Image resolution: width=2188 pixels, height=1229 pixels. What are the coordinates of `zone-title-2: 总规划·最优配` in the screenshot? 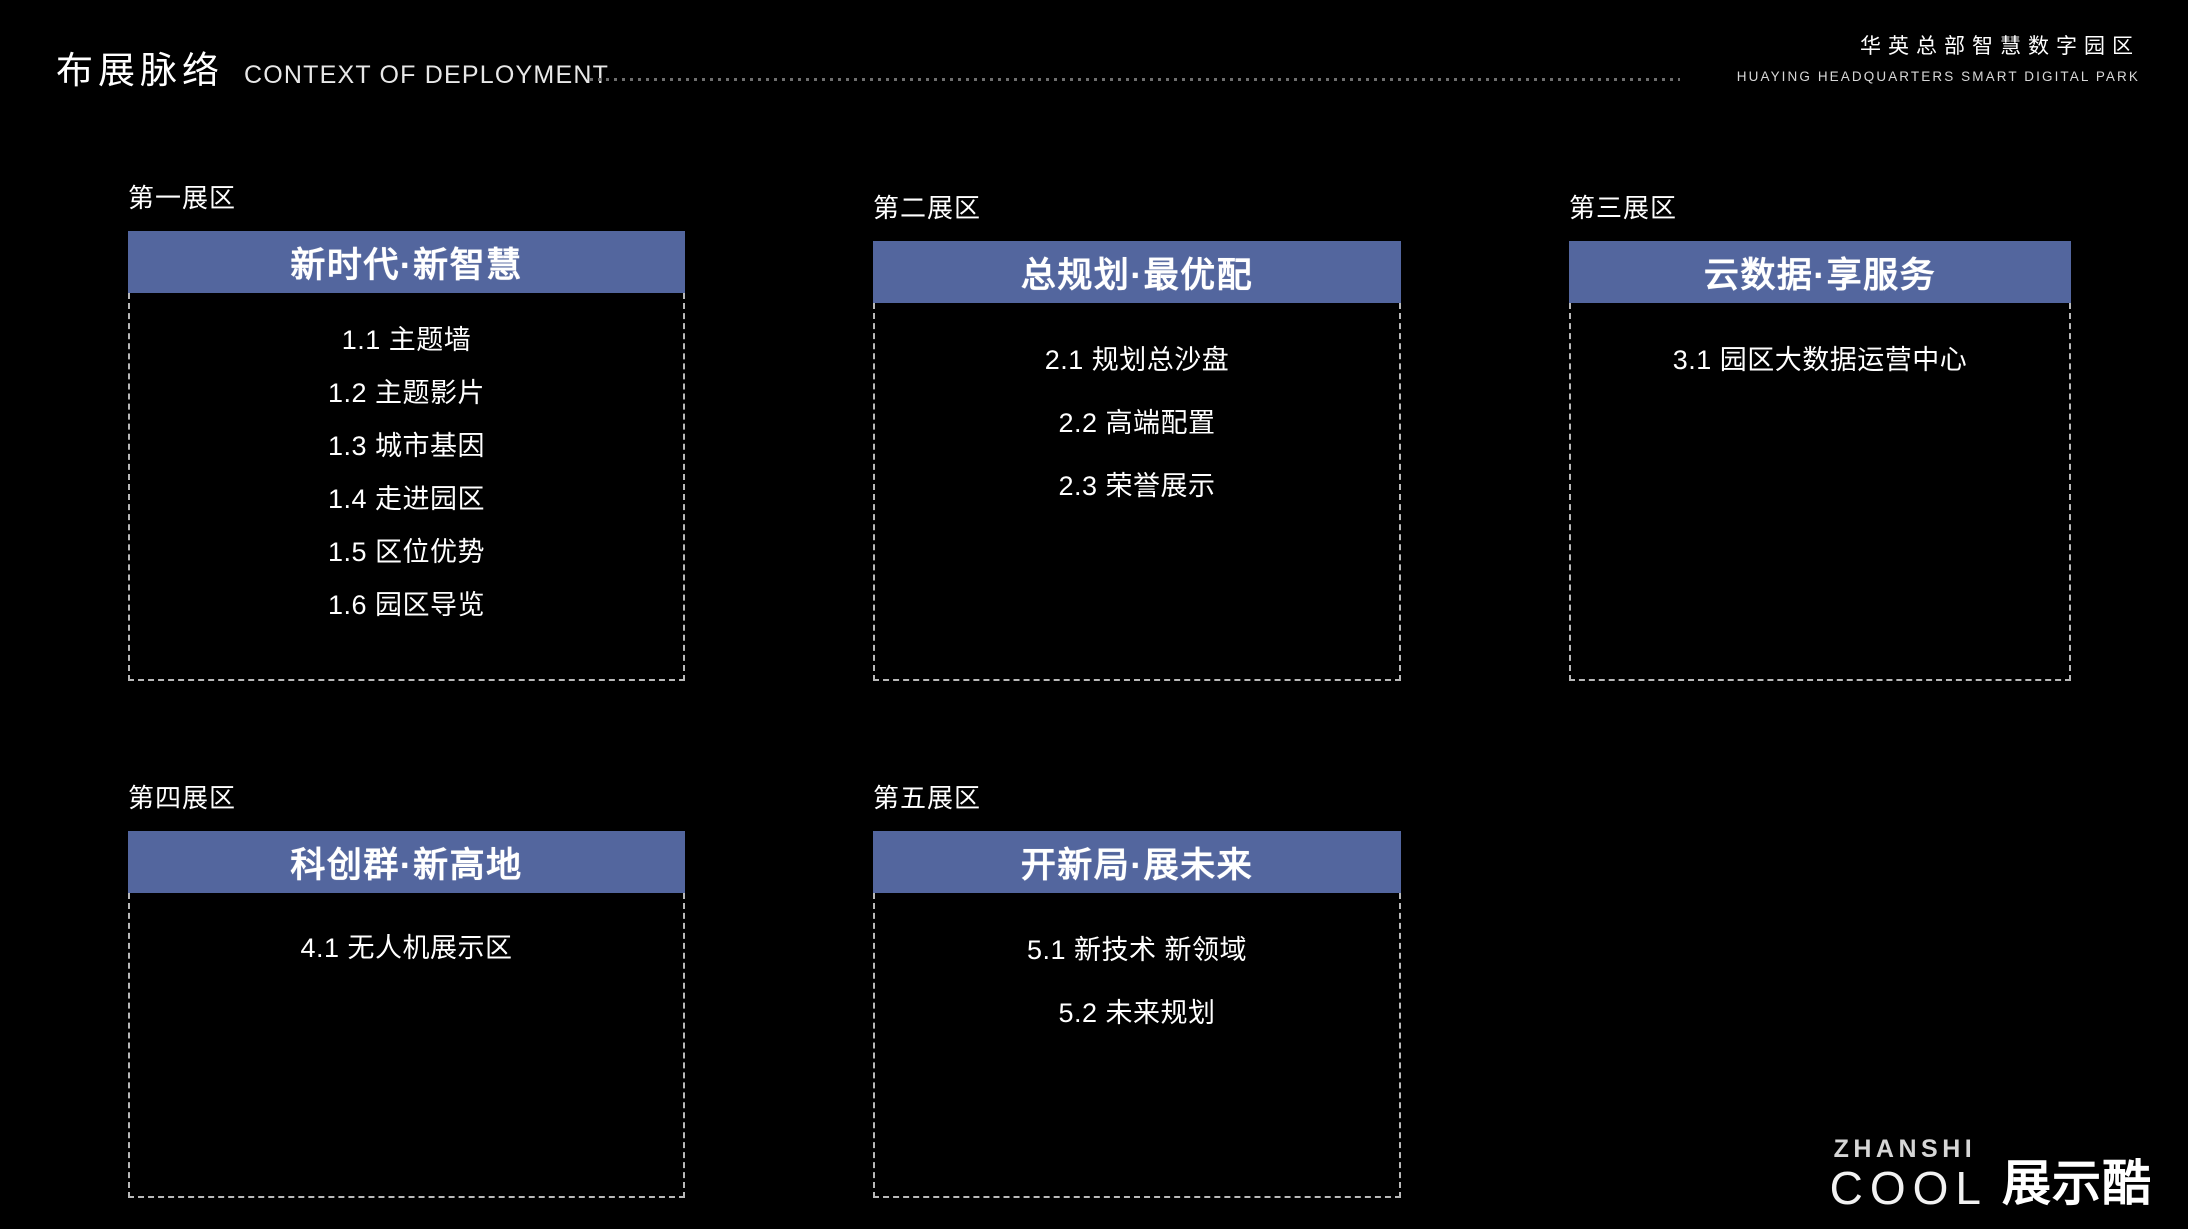 It's located at (1137, 275).